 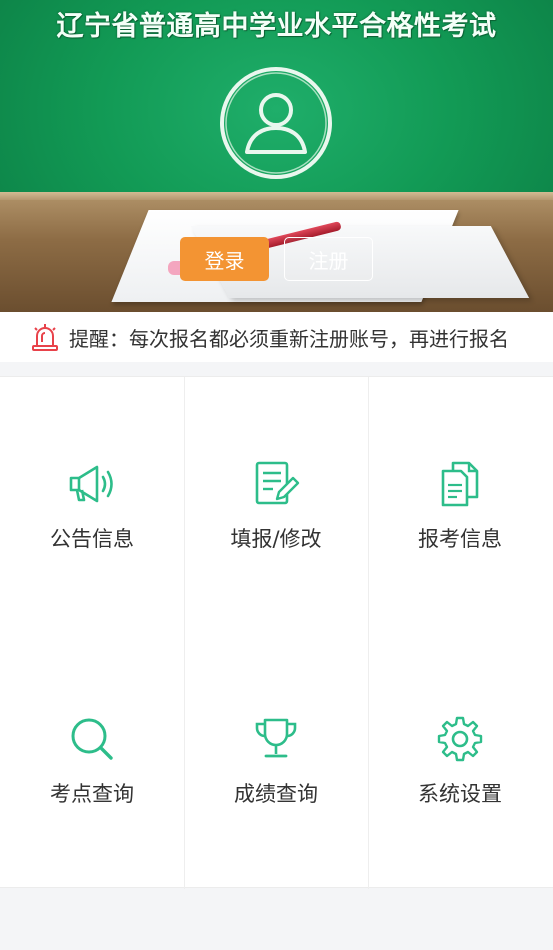 What do you see at coordinates (92, 504) in the screenshot?
I see `menu-item-announcements: 公告信息` at bounding box center [92, 504].